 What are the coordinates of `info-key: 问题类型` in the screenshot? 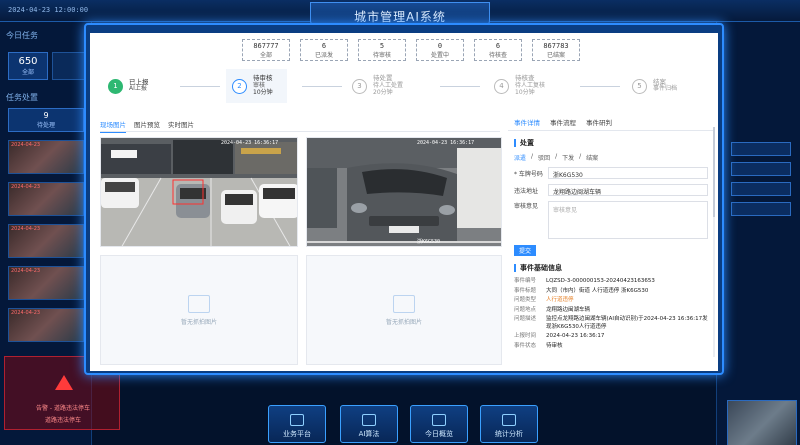 It's located at (525, 300).